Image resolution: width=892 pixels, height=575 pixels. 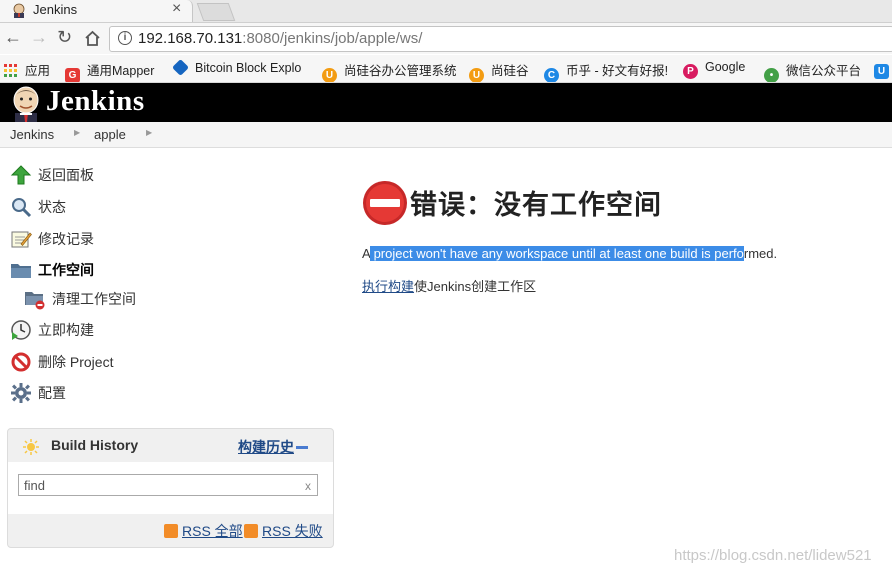 I want to click on task-wipe-workspace: 清理工作空间, so click(x=80, y=299).